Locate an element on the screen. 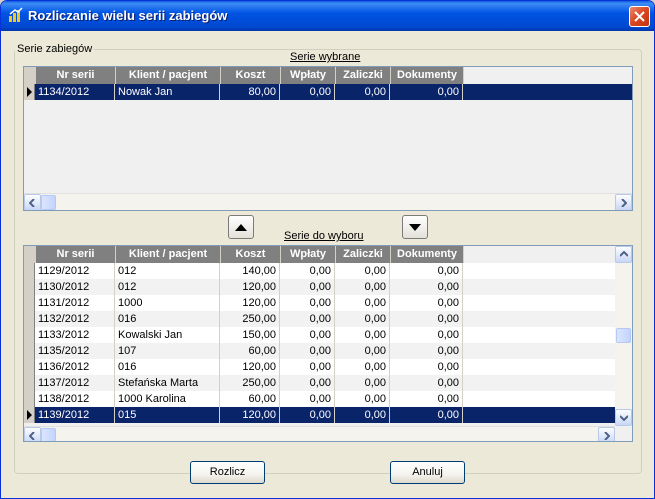 Image resolution: width=655 pixels, height=499 pixels. cell-nr-serii: 1129/2012 is located at coordinates (75, 271).